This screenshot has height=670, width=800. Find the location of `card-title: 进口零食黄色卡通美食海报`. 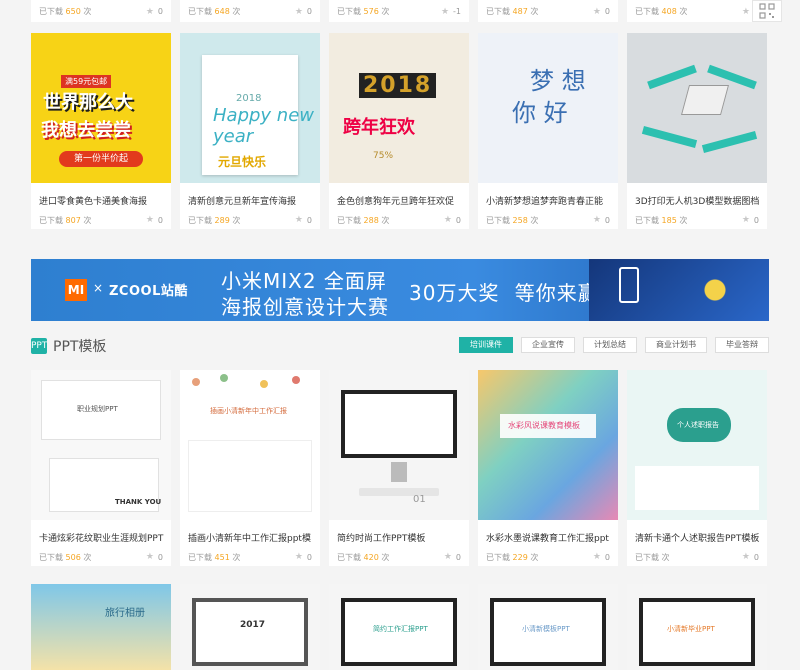

card-title: 进口零食黄色卡通美食海报 is located at coordinates (101, 196).